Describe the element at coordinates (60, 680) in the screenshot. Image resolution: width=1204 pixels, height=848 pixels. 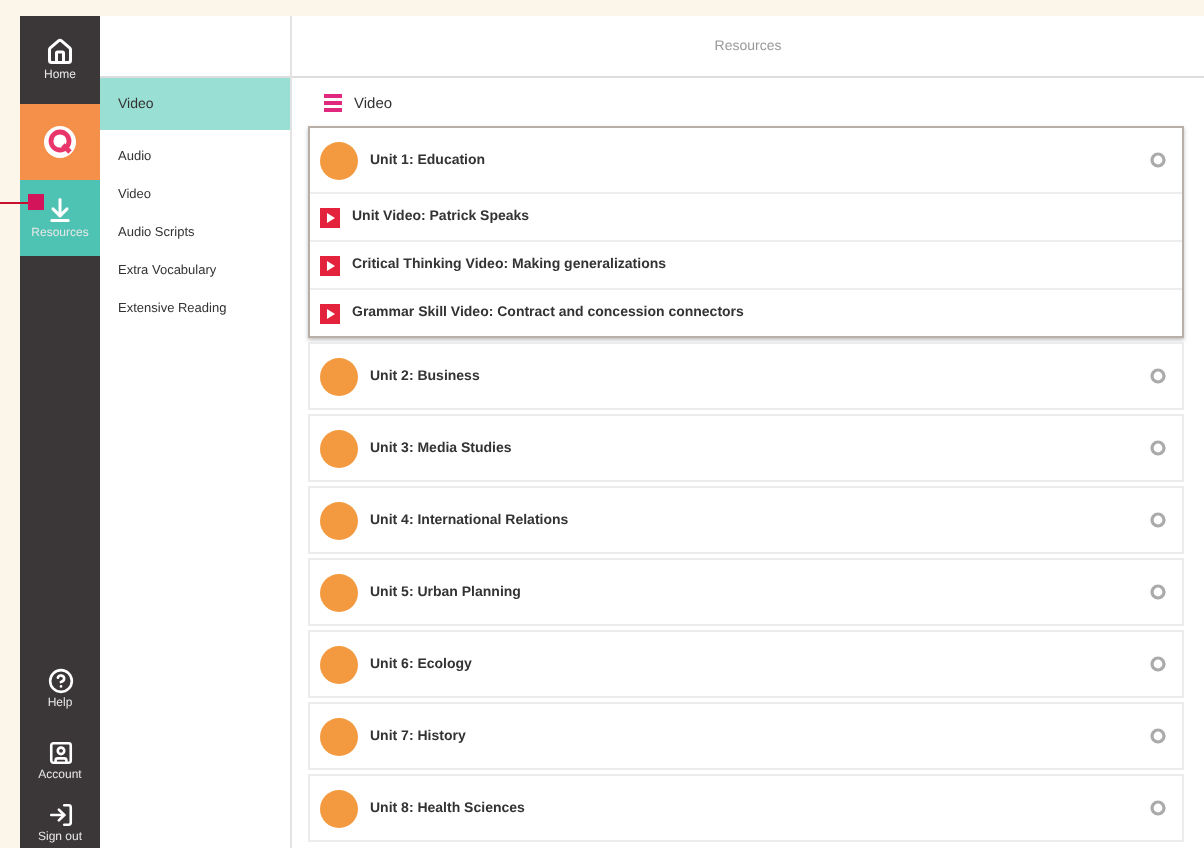
I see `help-icon` at that location.